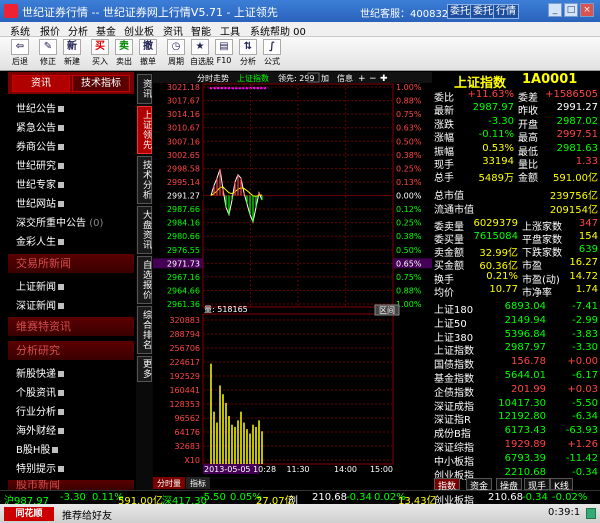 The image size is (600, 523). I want to click on maximize-icon: □, so click(571, 10).